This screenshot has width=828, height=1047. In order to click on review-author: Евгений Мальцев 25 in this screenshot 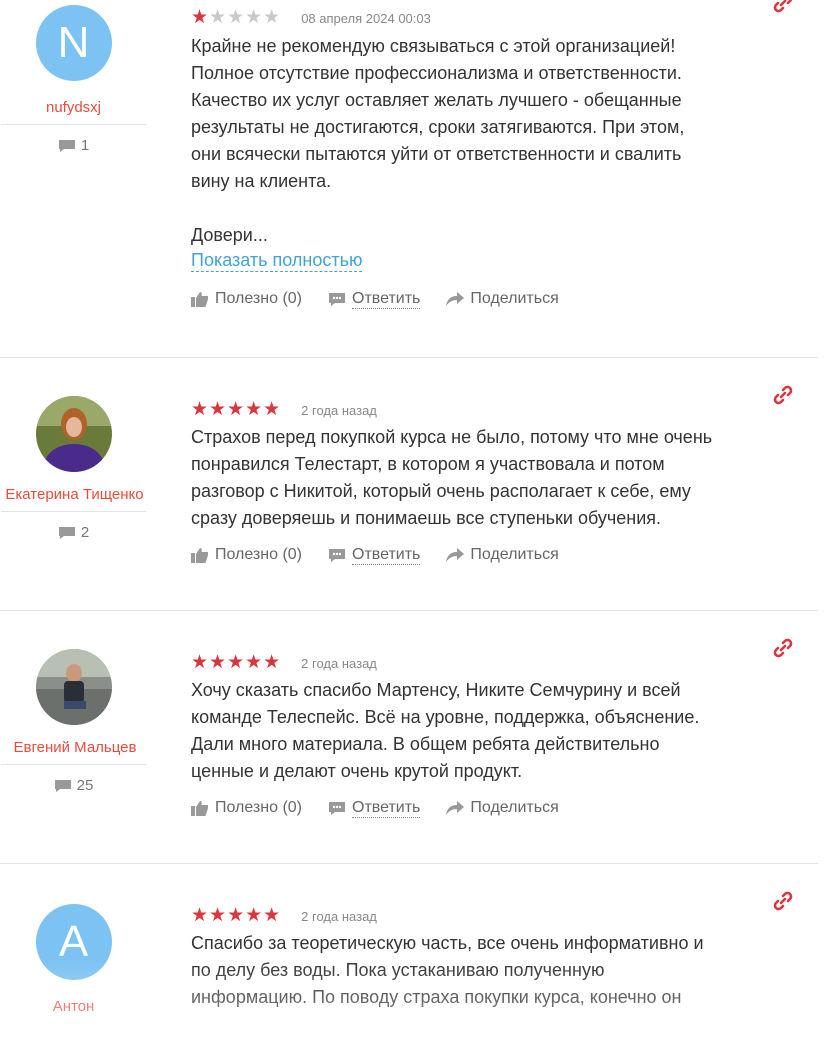, I will do `click(73, 721)`.